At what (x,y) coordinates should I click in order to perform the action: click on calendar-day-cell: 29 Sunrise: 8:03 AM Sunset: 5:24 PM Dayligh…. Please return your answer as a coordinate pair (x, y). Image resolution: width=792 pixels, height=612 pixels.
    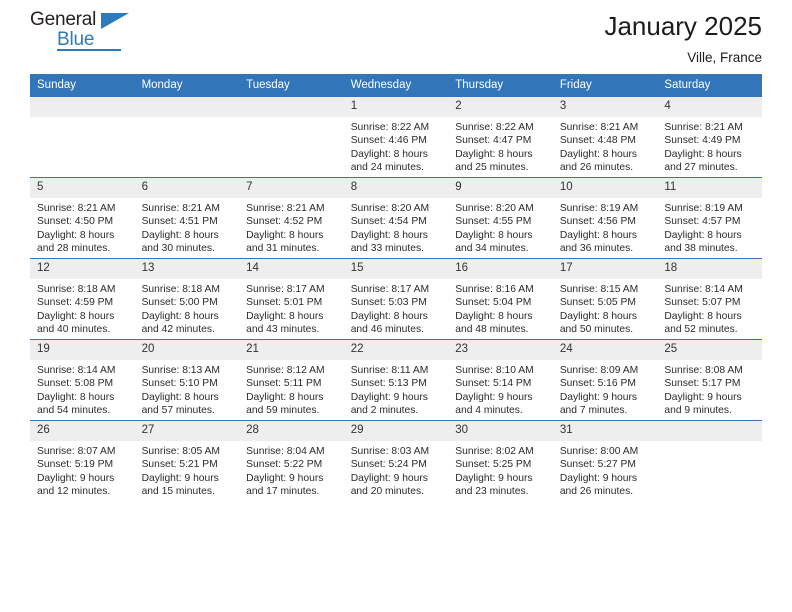
    Looking at the image, I should click on (396, 460).